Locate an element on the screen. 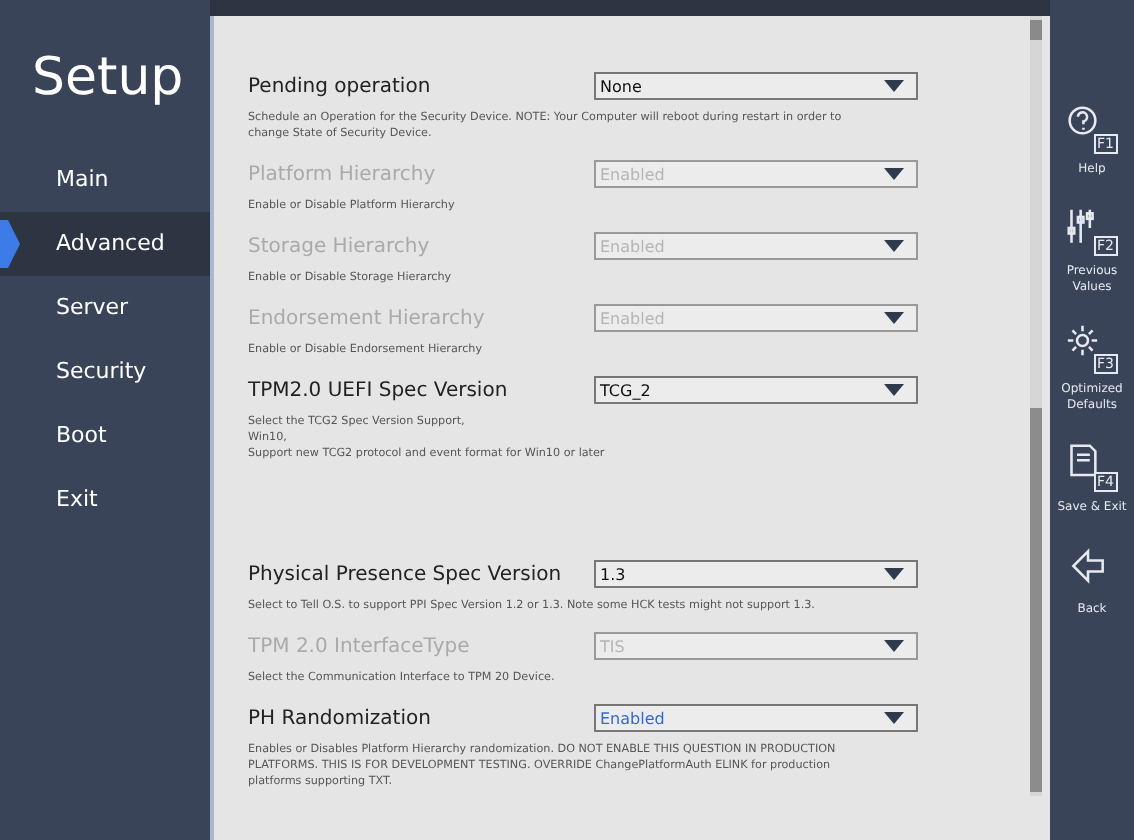  menu-tab: Advanced is located at coordinates (105, 244).